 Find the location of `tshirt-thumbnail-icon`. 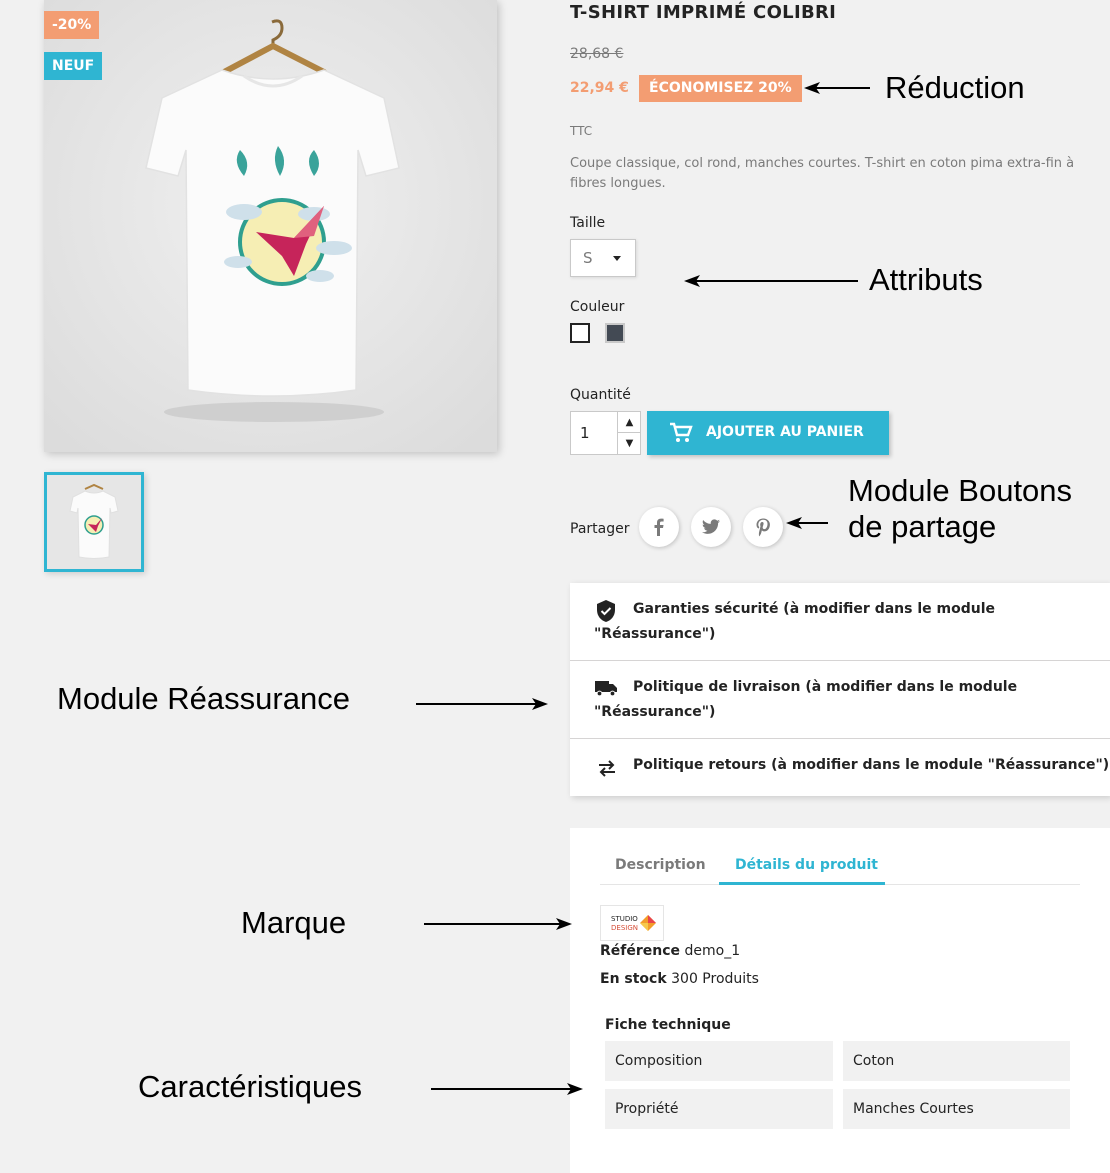

tshirt-thumbnail-icon is located at coordinates (94, 522).